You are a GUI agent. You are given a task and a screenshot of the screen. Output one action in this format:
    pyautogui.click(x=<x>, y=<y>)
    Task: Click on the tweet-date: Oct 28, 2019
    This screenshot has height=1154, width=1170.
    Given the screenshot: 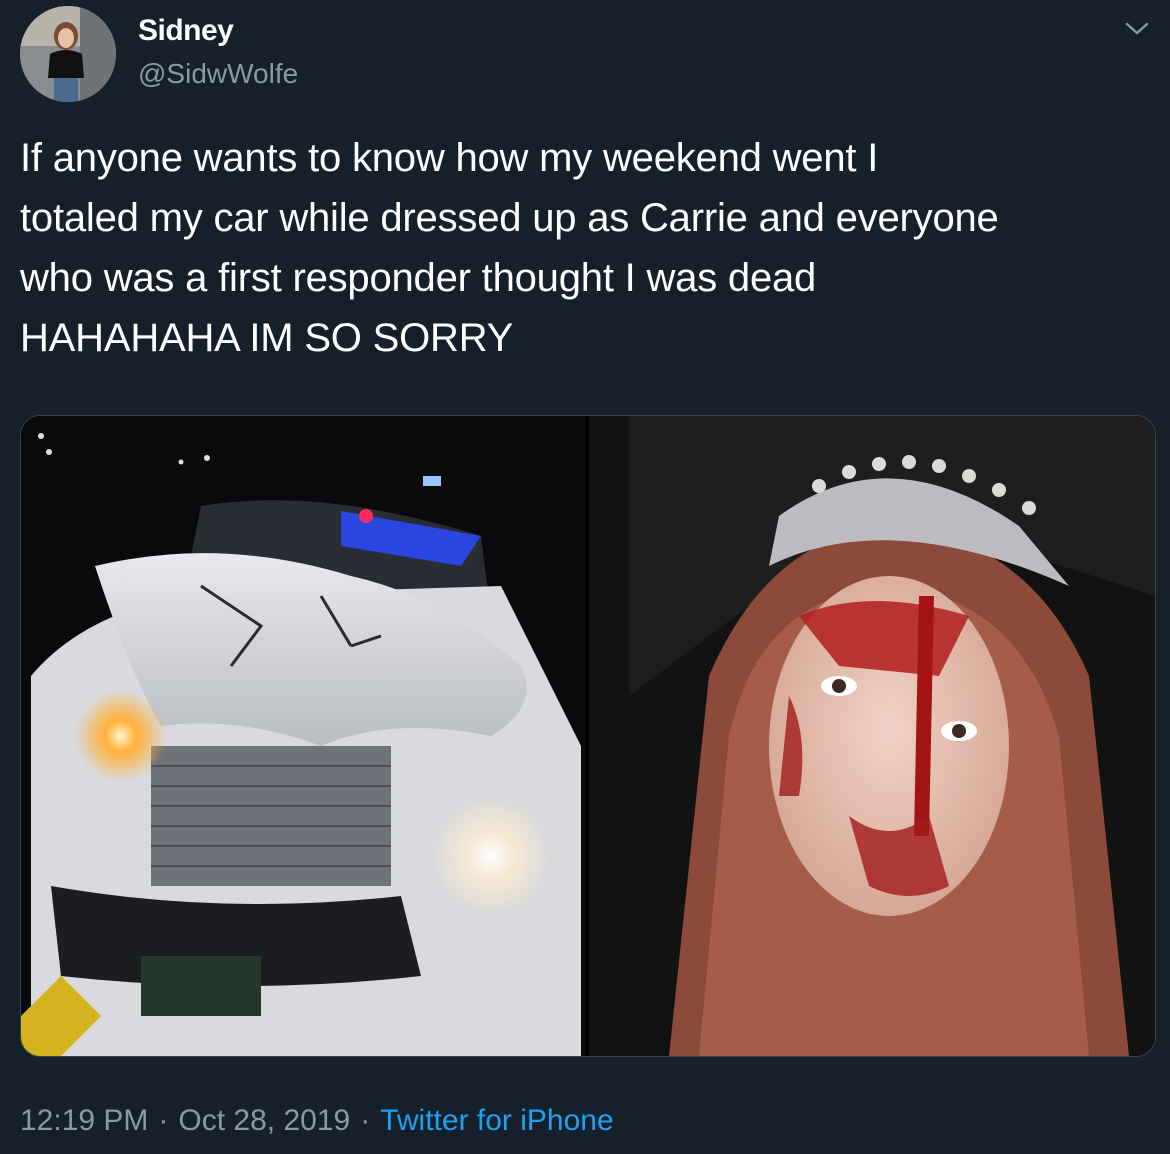 What is the action you would take?
    pyautogui.click(x=264, y=1120)
    